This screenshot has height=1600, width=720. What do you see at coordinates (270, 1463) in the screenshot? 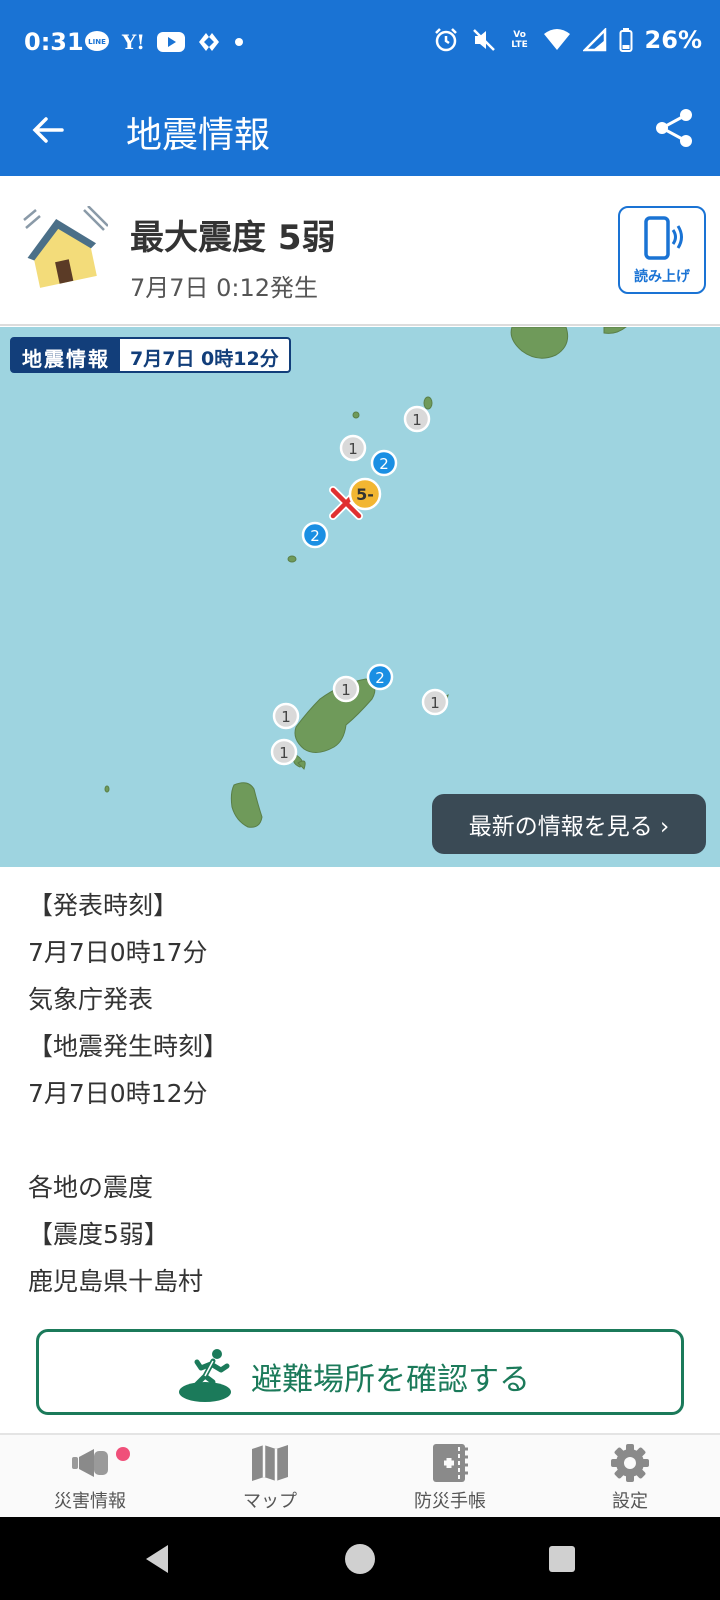
I see `map-icon` at bounding box center [270, 1463].